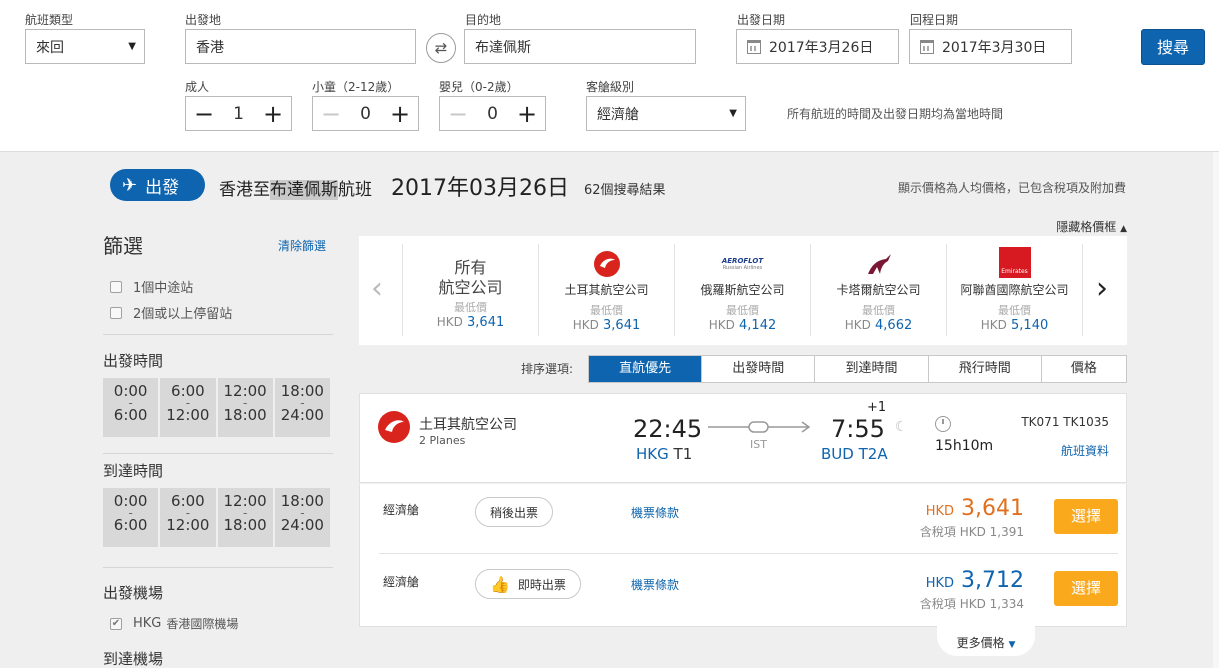 Image resolution: width=1219 pixels, height=668 pixels. What do you see at coordinates (1216, 410) in the screenshot?
I see `scrollbar-track` at bounding box center [1216, 410].